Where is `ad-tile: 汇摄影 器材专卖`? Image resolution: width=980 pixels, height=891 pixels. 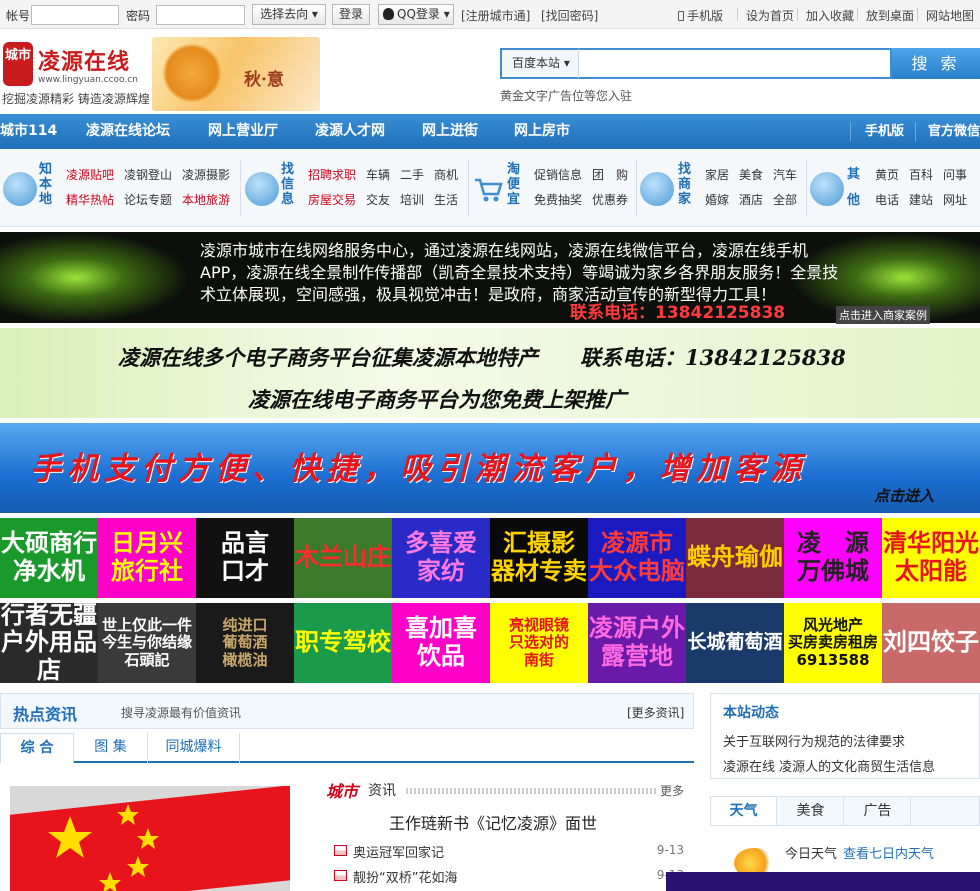 ad-tile: 汇摄影 器材专卖 is located at coordinates (539, 558).